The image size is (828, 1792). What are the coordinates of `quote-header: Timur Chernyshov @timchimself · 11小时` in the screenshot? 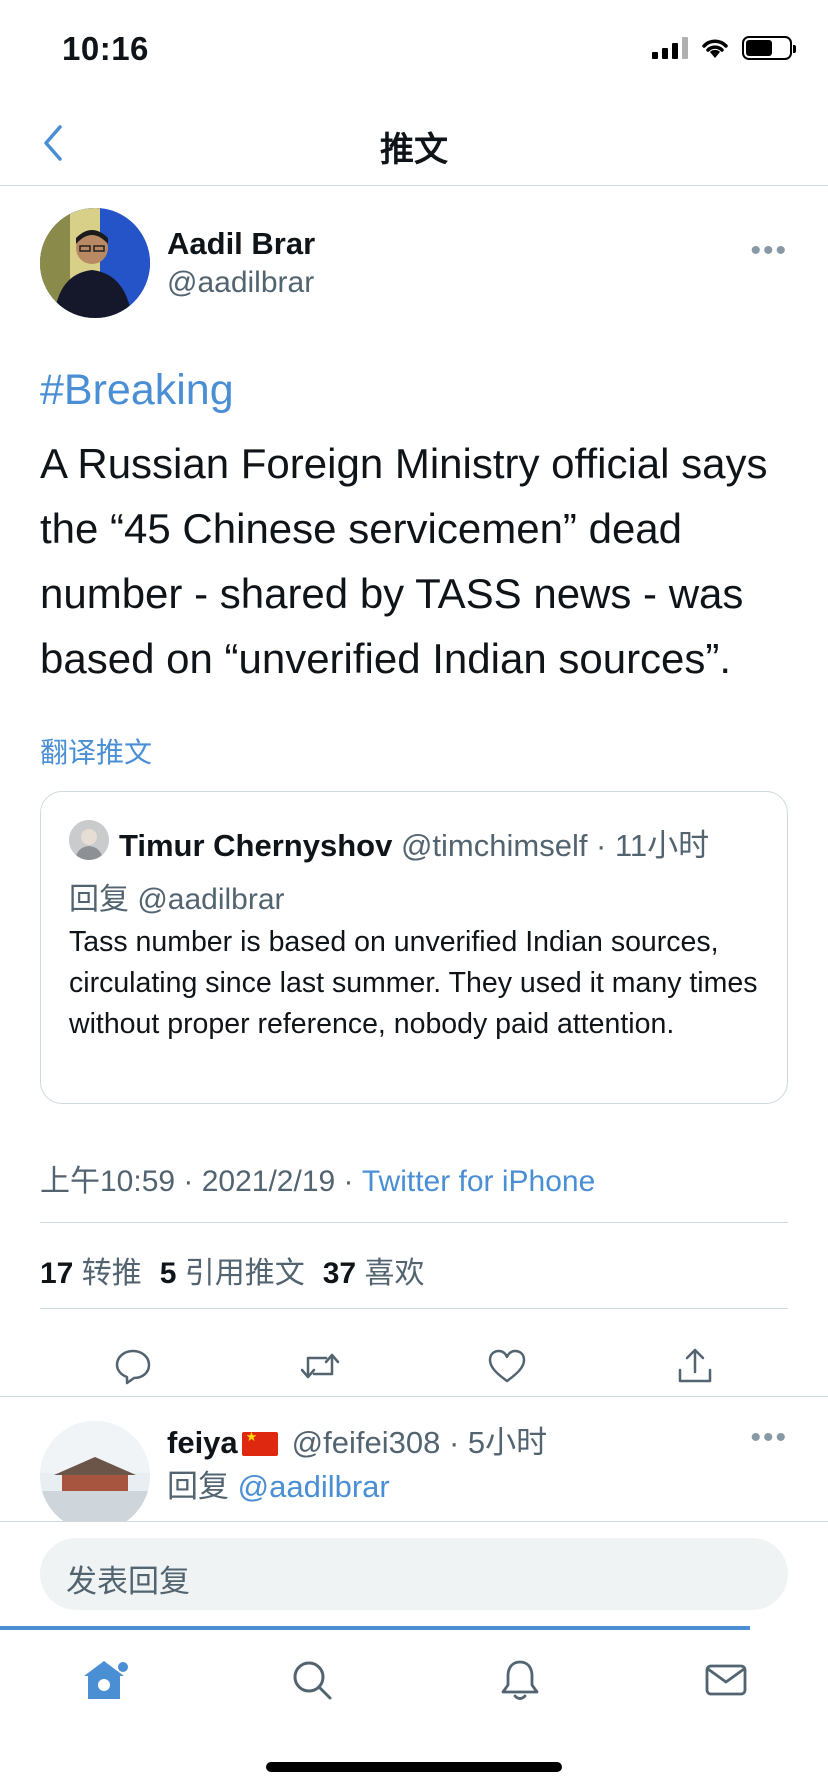 It's located at (414, 842).